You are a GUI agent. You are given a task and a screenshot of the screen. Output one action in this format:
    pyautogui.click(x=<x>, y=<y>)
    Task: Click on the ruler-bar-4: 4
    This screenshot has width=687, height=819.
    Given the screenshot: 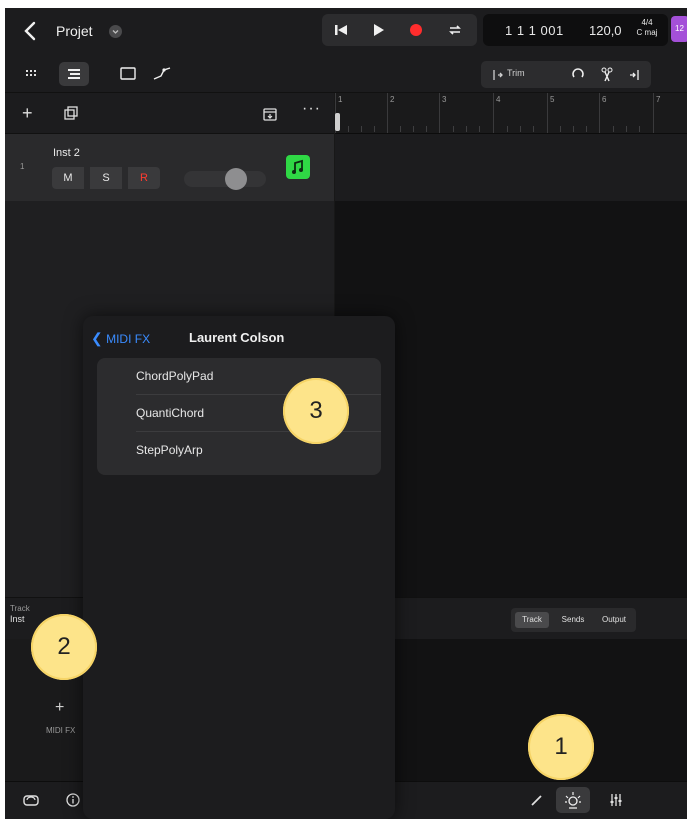 What is the action you would take?
    pyautogui.click(x=498, y=99)
    